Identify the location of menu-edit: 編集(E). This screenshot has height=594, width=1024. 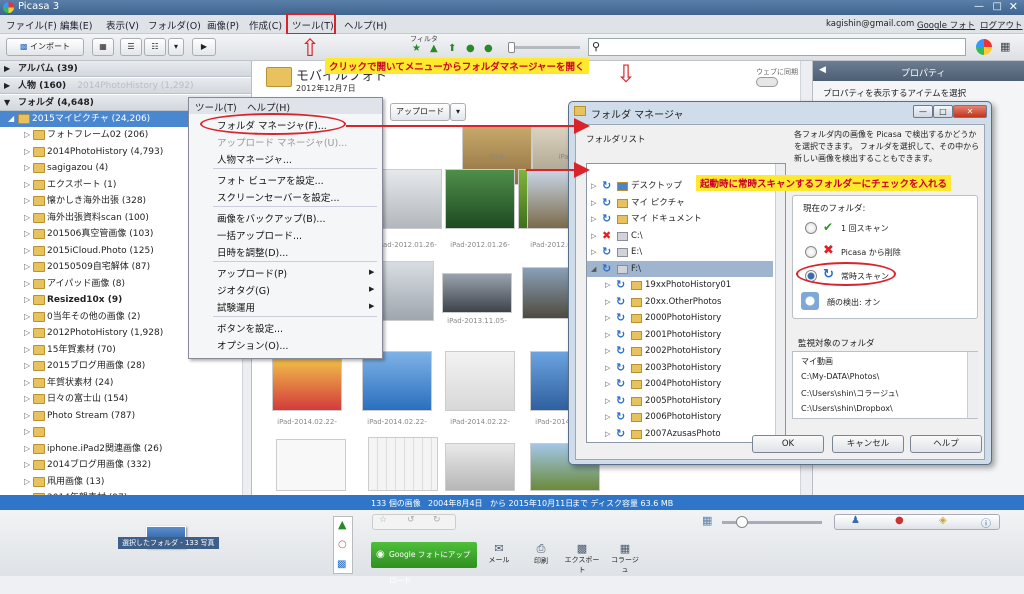
(76, 25).